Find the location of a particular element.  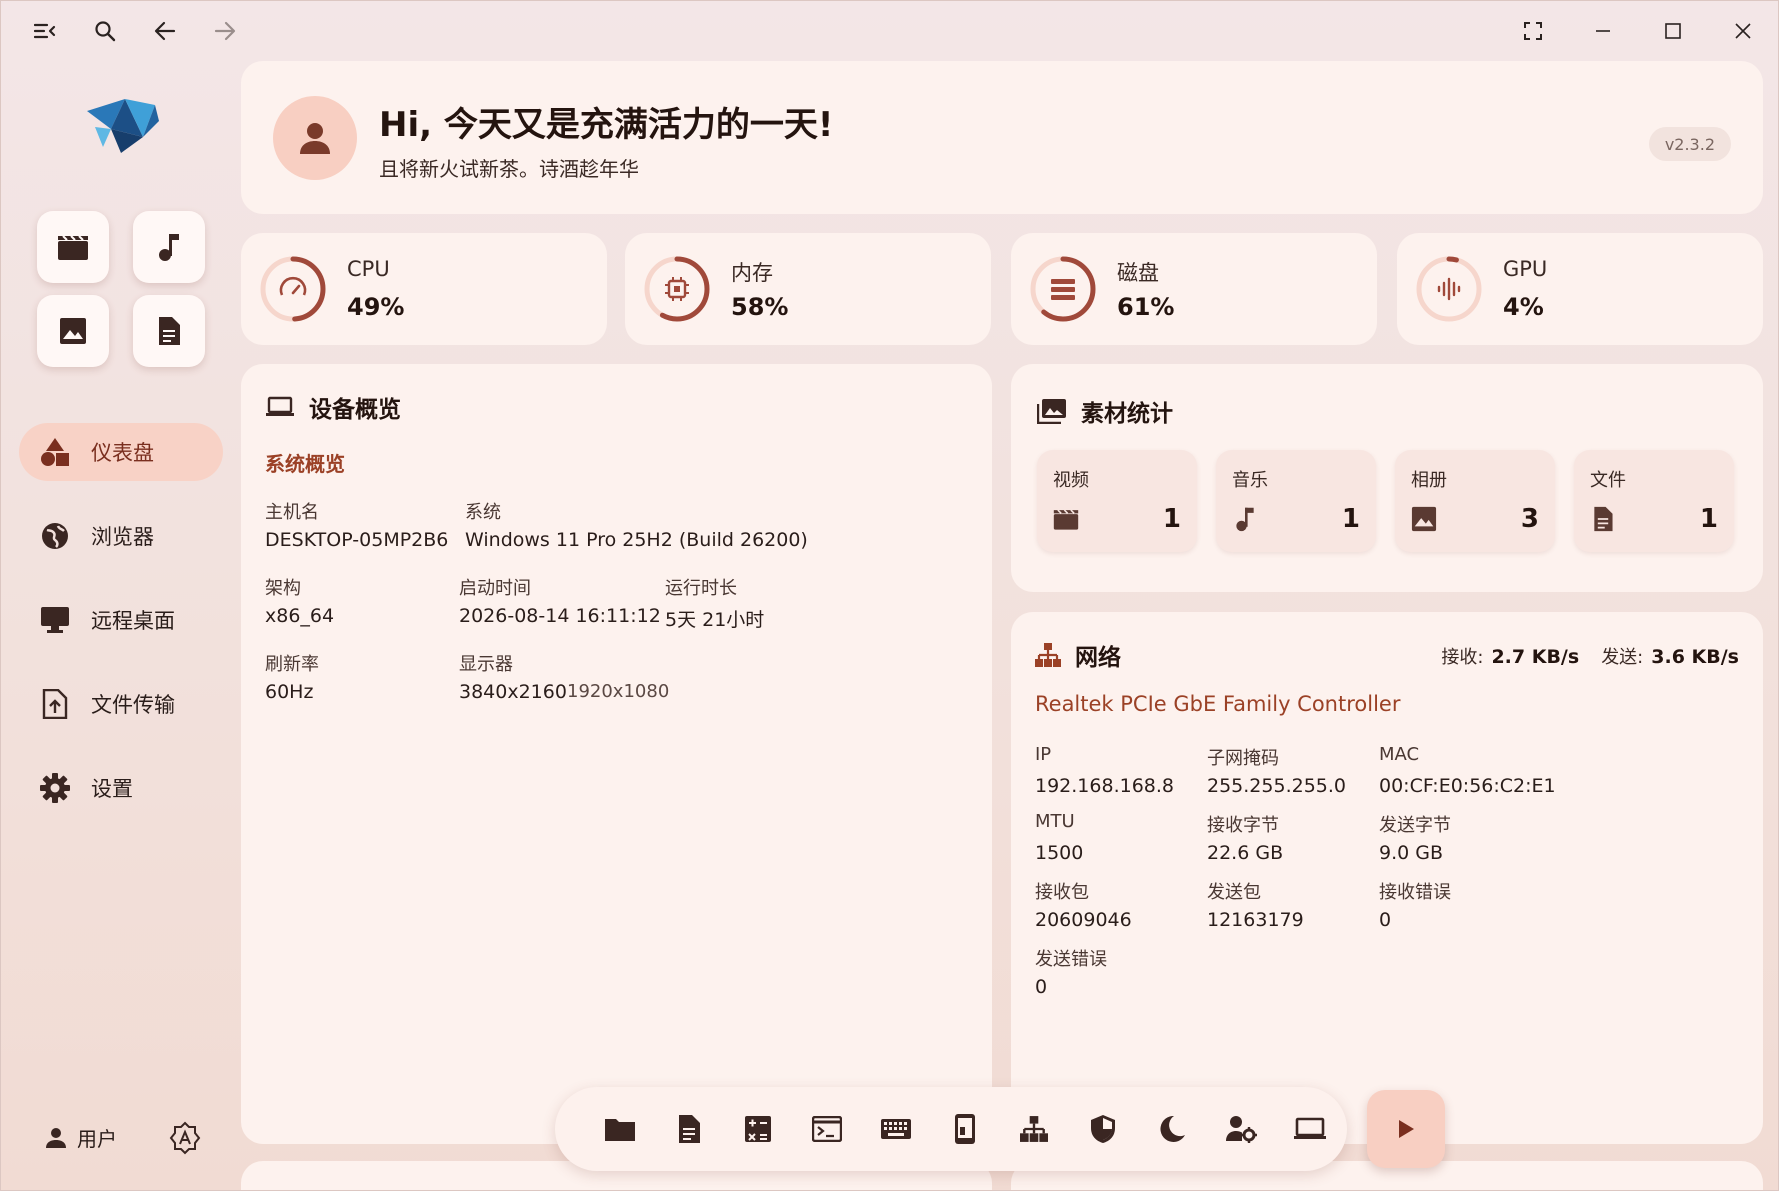

network-field-value: 9.0 GB is located at coordinates (1411, 853).